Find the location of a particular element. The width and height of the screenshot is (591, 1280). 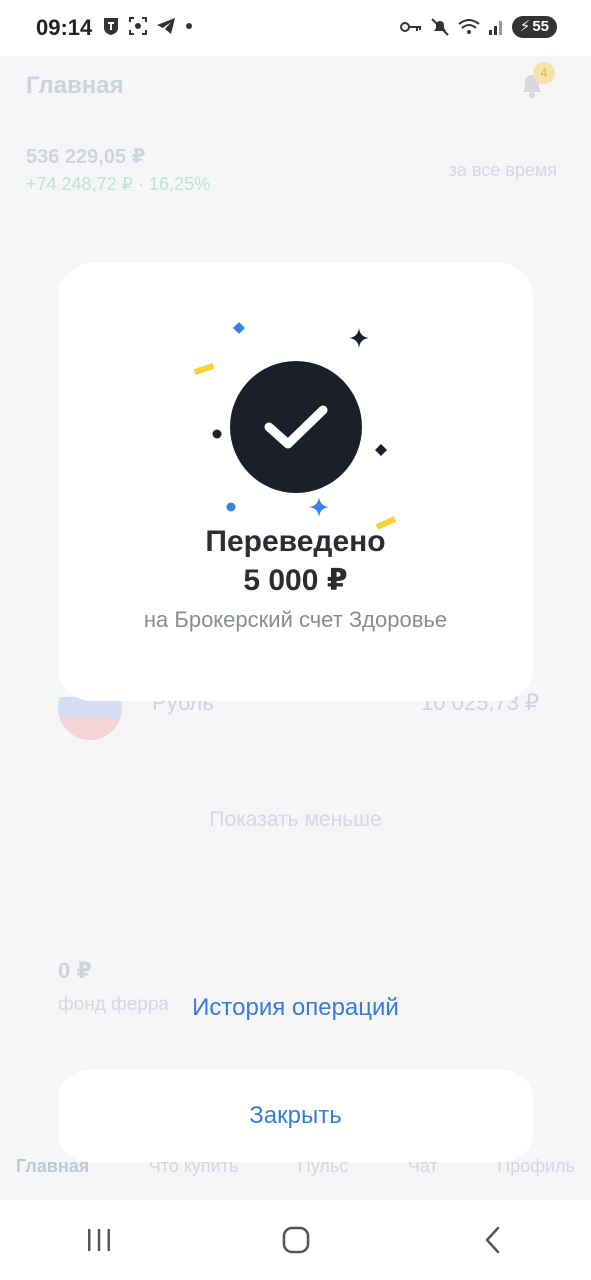

status-right-icons: ⚡ 55 is located at coordinates (478, 27).